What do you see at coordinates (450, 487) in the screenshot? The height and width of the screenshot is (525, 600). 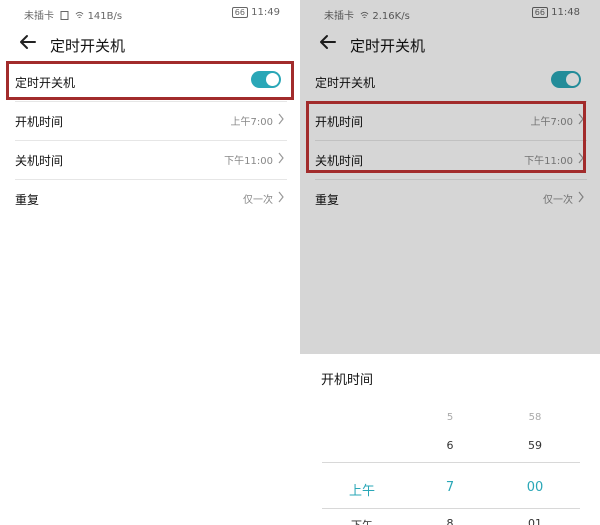 I see `hour-option: 7` at bounding box center [450, 487].